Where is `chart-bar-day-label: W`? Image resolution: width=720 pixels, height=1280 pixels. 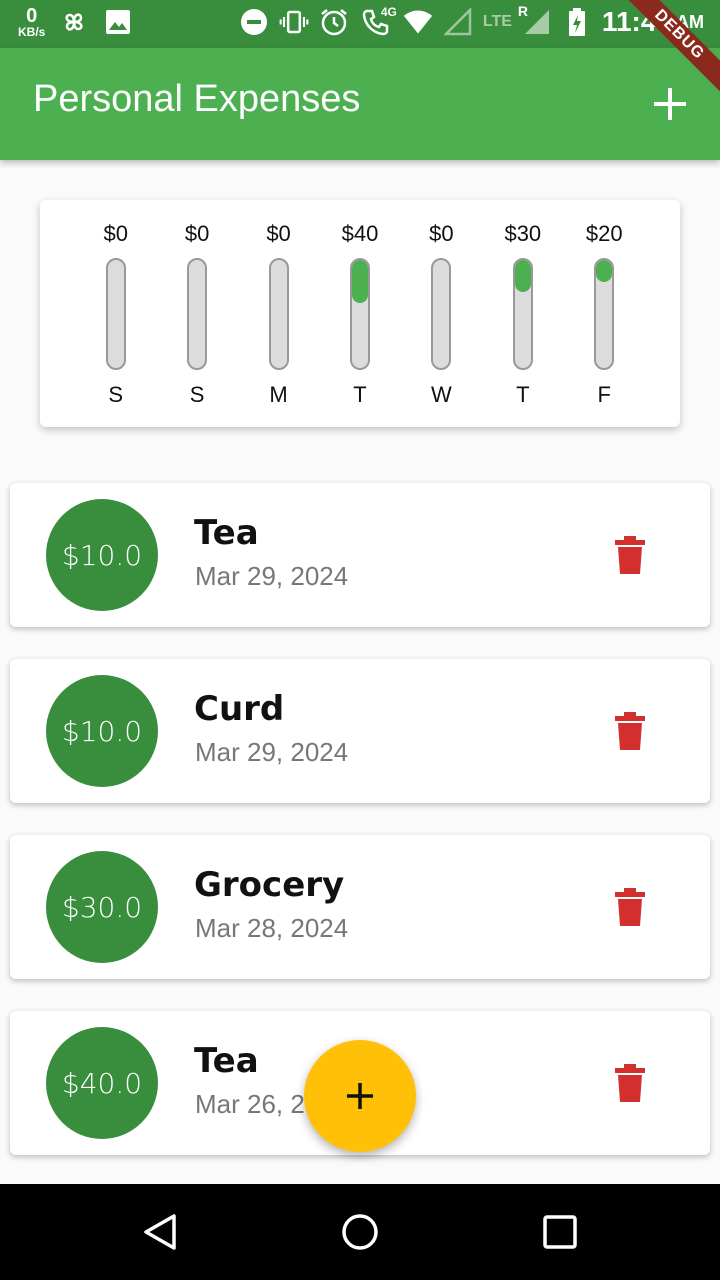 chart-bar-day-label: W is located at coordinates (441, 394).